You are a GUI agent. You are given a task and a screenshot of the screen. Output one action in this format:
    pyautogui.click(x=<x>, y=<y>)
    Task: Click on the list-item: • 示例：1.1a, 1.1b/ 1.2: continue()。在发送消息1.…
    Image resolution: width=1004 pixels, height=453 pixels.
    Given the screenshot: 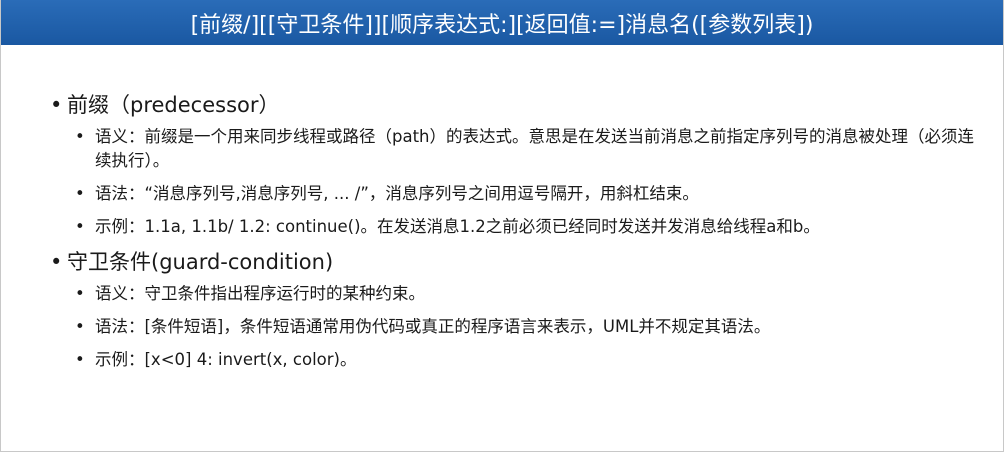 What is the action you would take?
    pyautogui.click(x=523, y=227)
    